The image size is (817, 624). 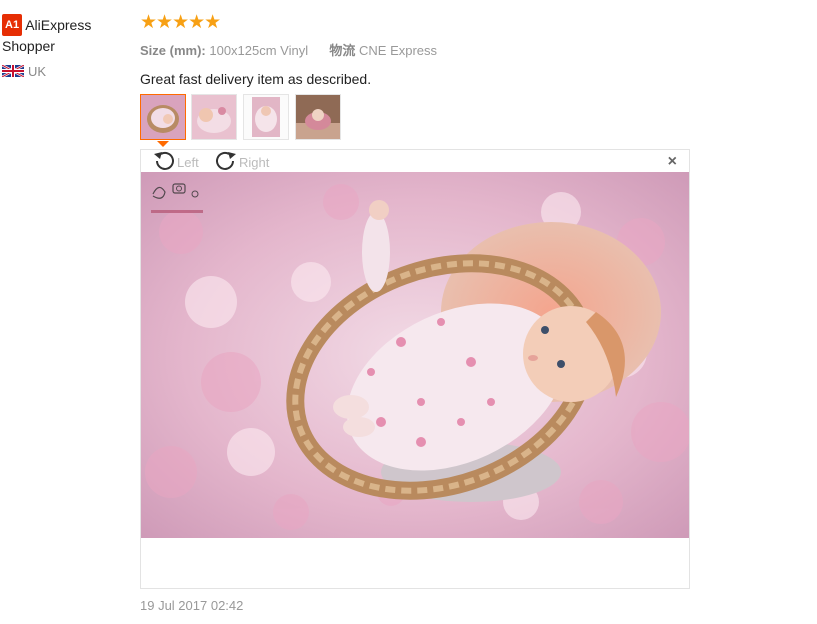 What do you see at coordinates (67, 46) in the screenshot?
I see `reviewer-info: A1 AliExpress Shopper UK` at bounding box center [67, 46].